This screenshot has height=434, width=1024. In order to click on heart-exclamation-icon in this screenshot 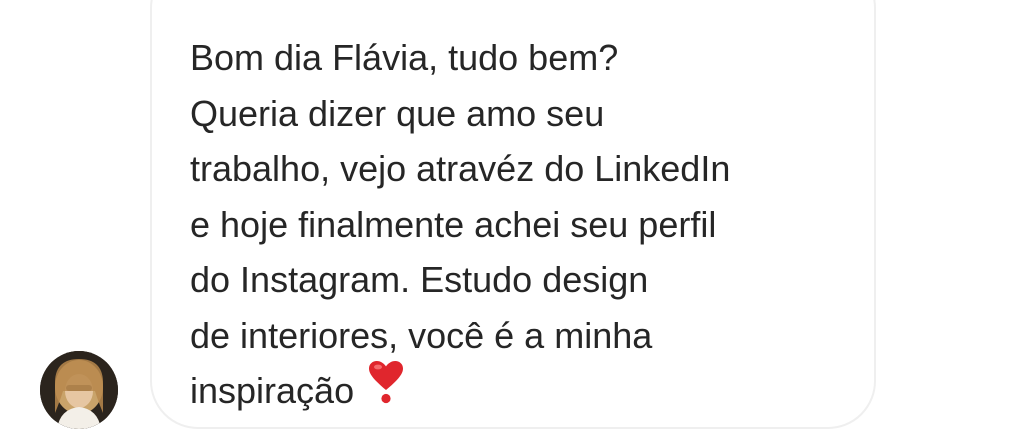, I will do `click(386, 390)`.